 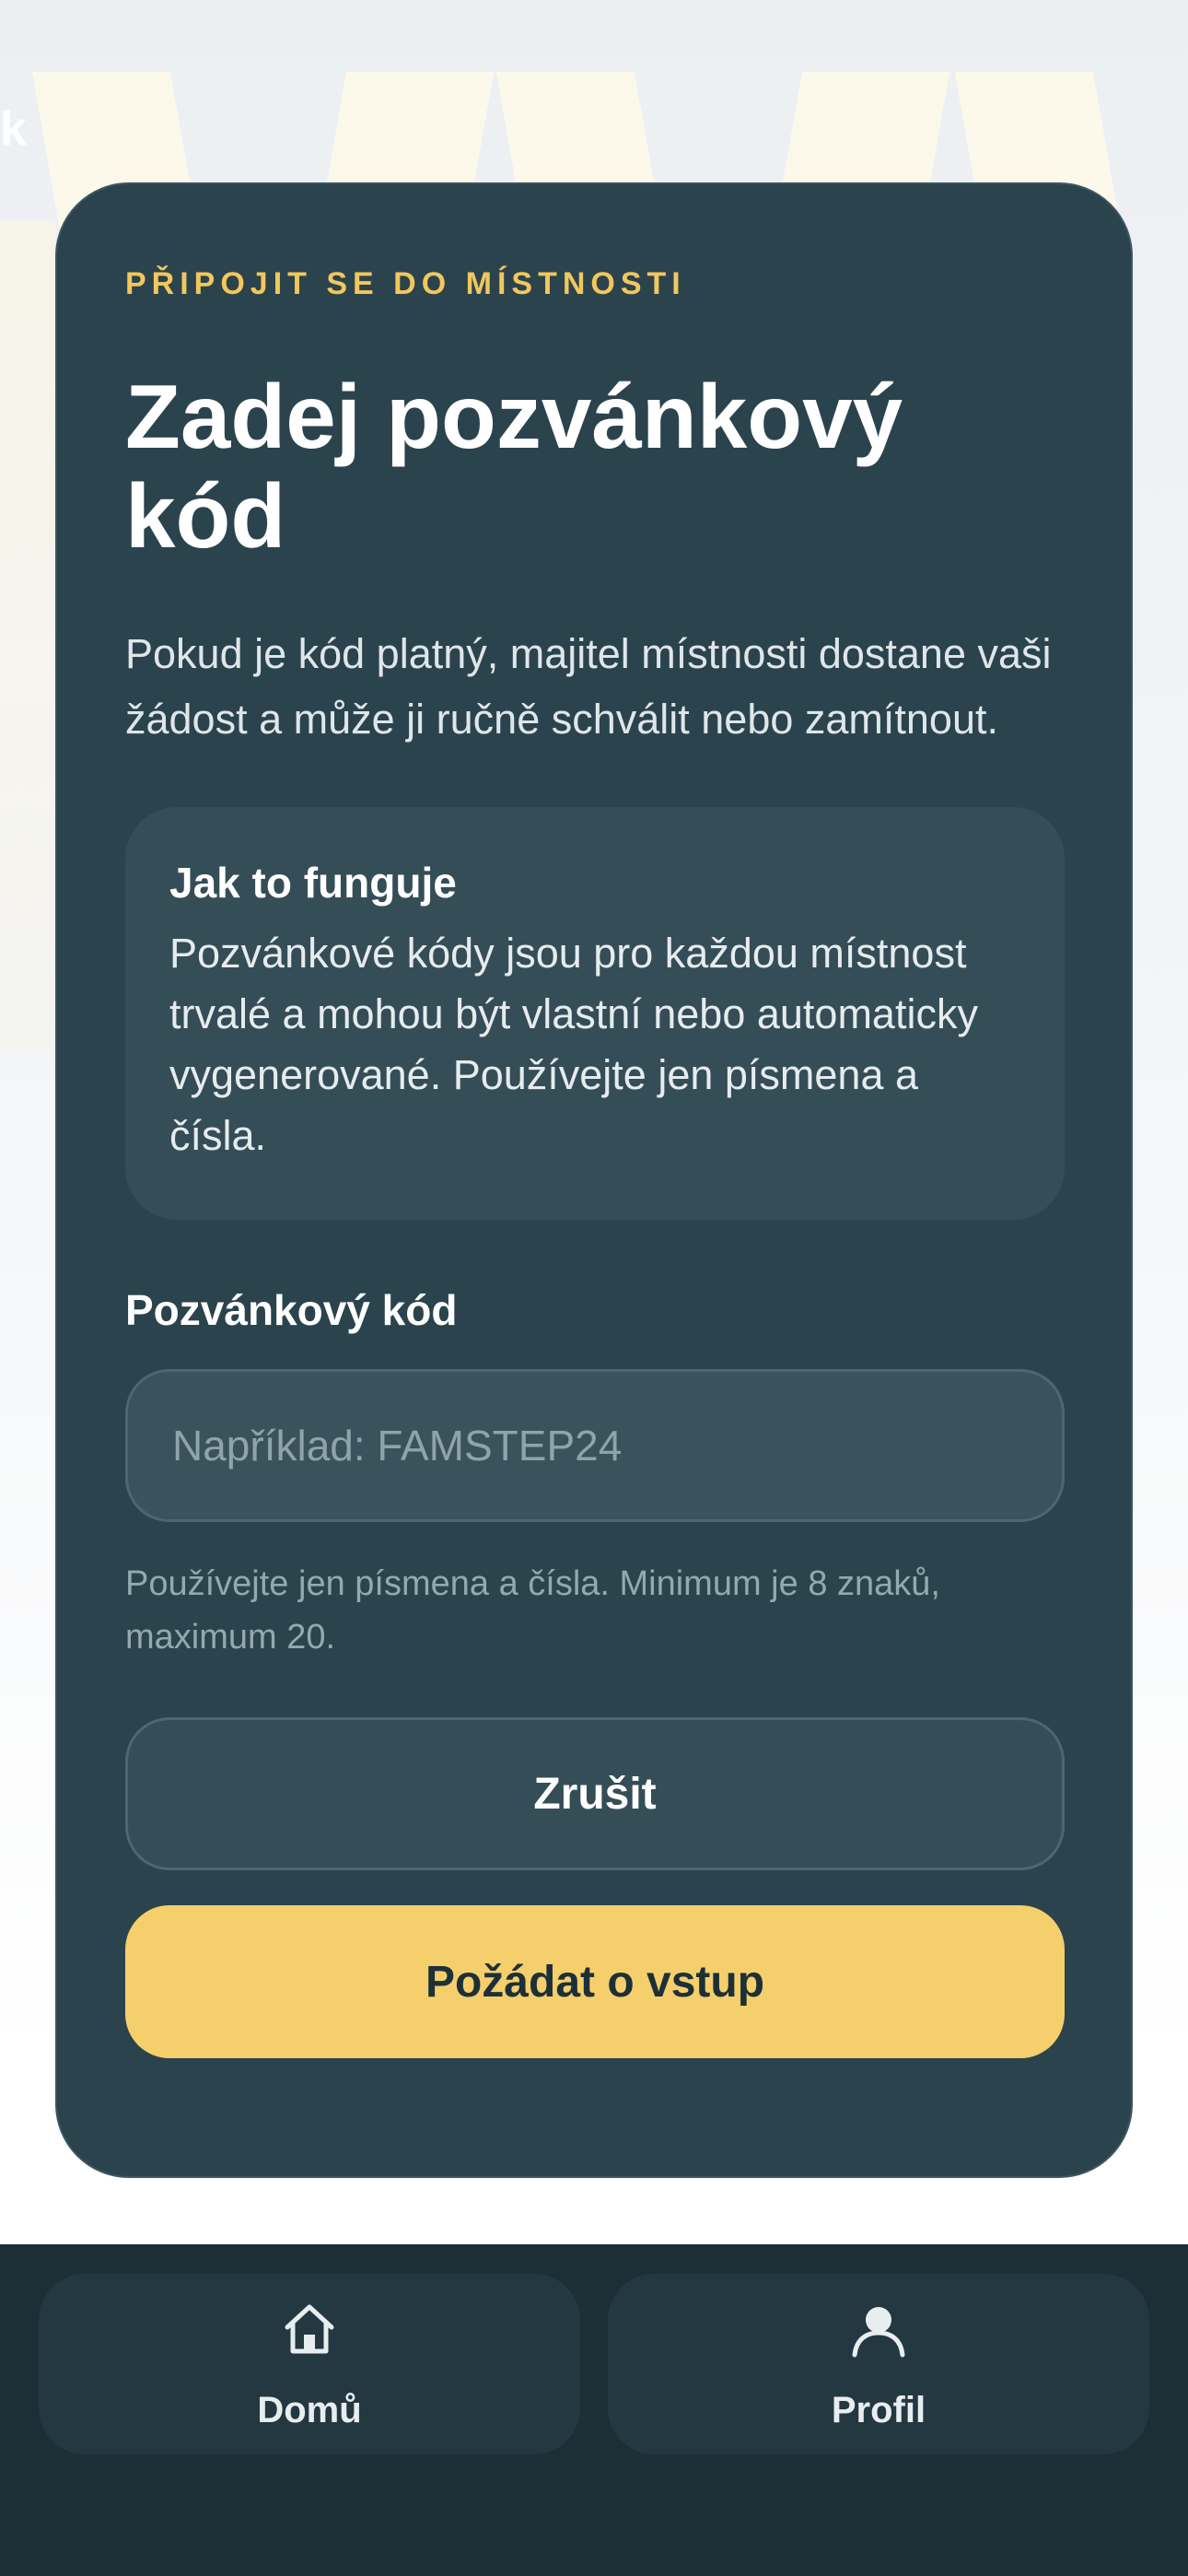 I want to click on background-glyph: k, so click(x=13, y=129).